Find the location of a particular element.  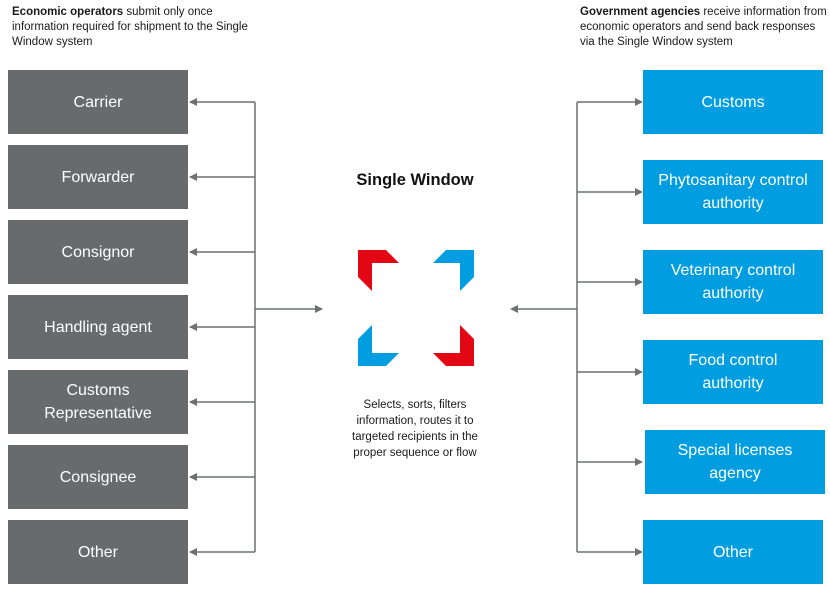

single-window-title: Single Window is located at coordinates (415, 180).